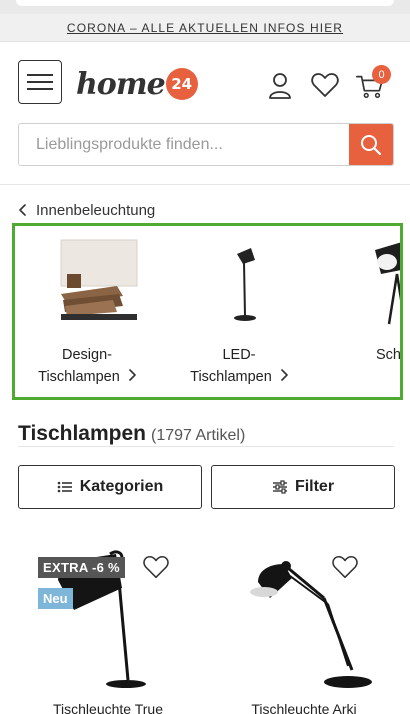 This screenshot has height=714, width=410. Describe the element at coordinates (205, 7) in the screenshot. I see `browser-top-bar` at that location.